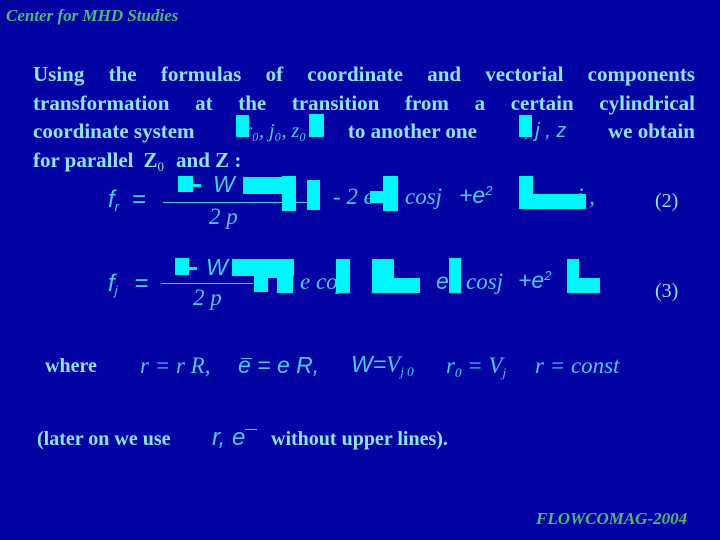  What do you see at coordinates (150, 159) in the screenshot?
I see `z-letter: Z` at bounding box center [150, 159].